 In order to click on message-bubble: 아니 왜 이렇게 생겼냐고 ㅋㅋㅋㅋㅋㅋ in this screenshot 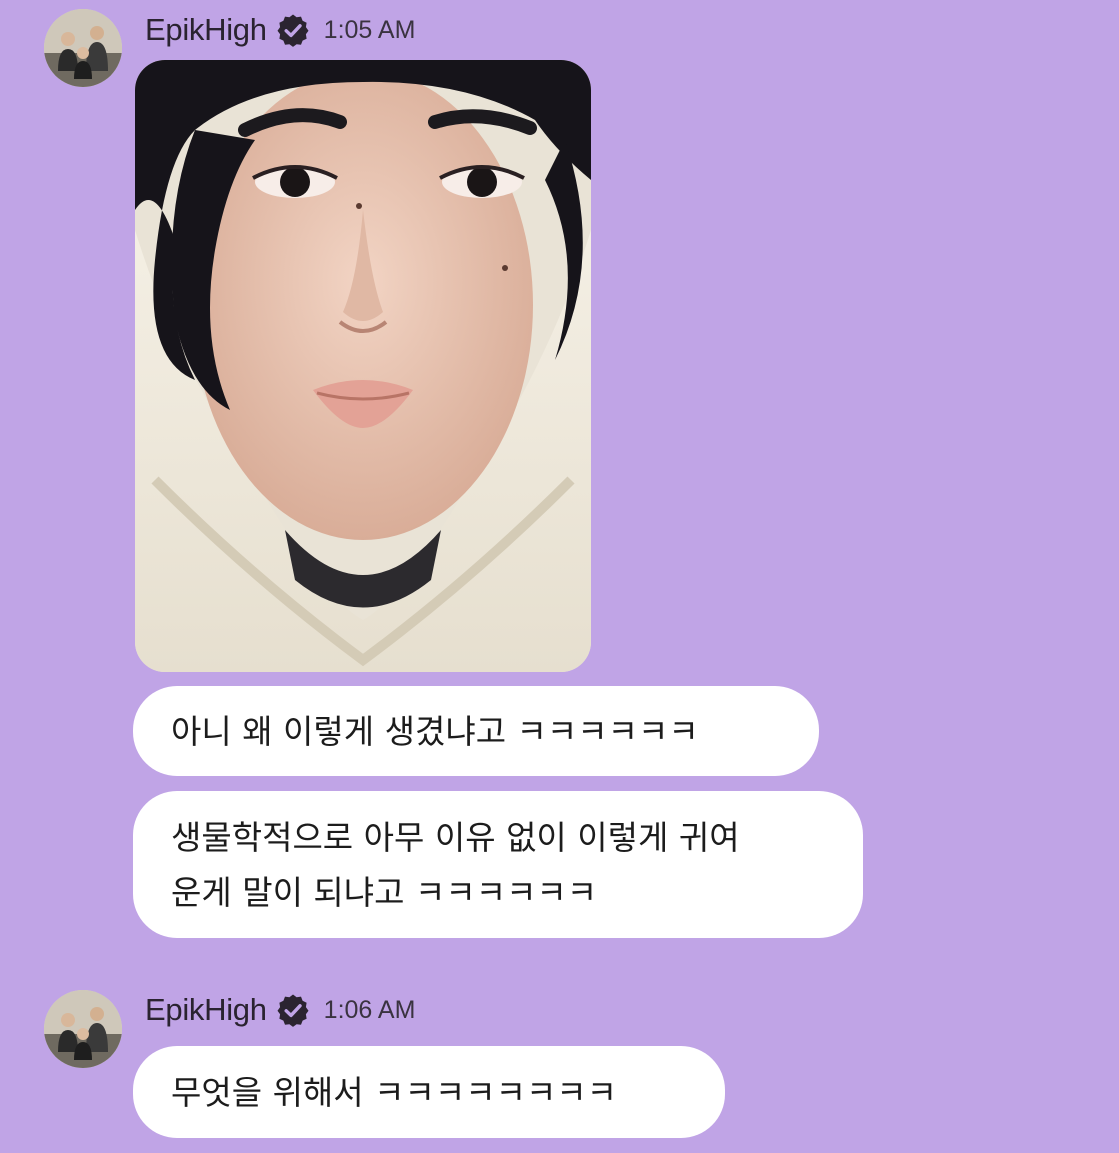, I will do `click(476, 731)`.